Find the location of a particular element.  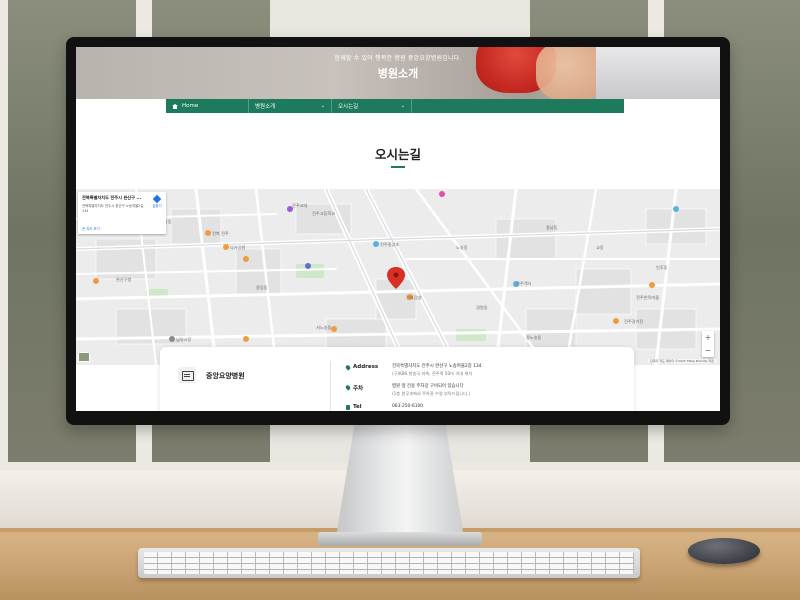

parking-line2: (1층 원무과에서 주차권 수령 부탁드립니다.) is located at coordinates (431, 393).